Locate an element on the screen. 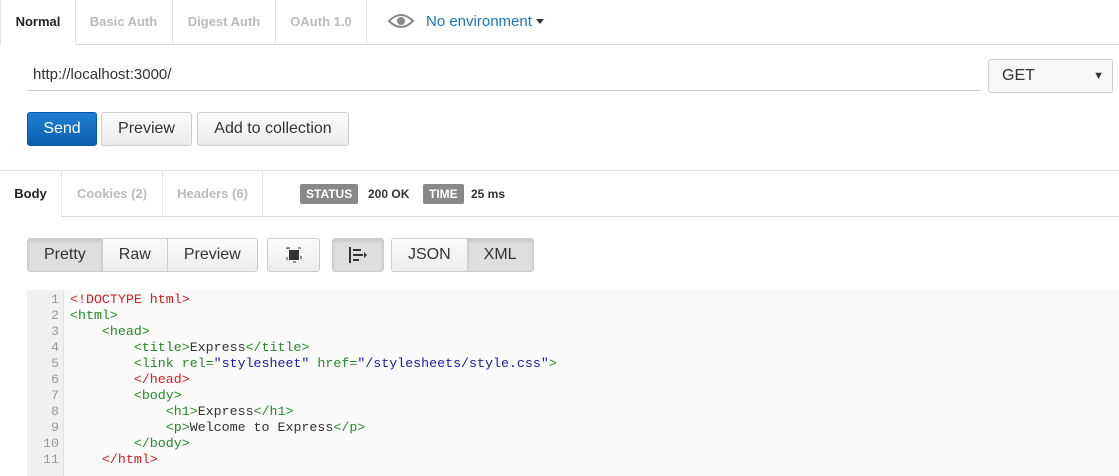 The height and width of the screenshot is (476, 1119). tab-headers: Headers (6) is located at coordinates (213, 193).